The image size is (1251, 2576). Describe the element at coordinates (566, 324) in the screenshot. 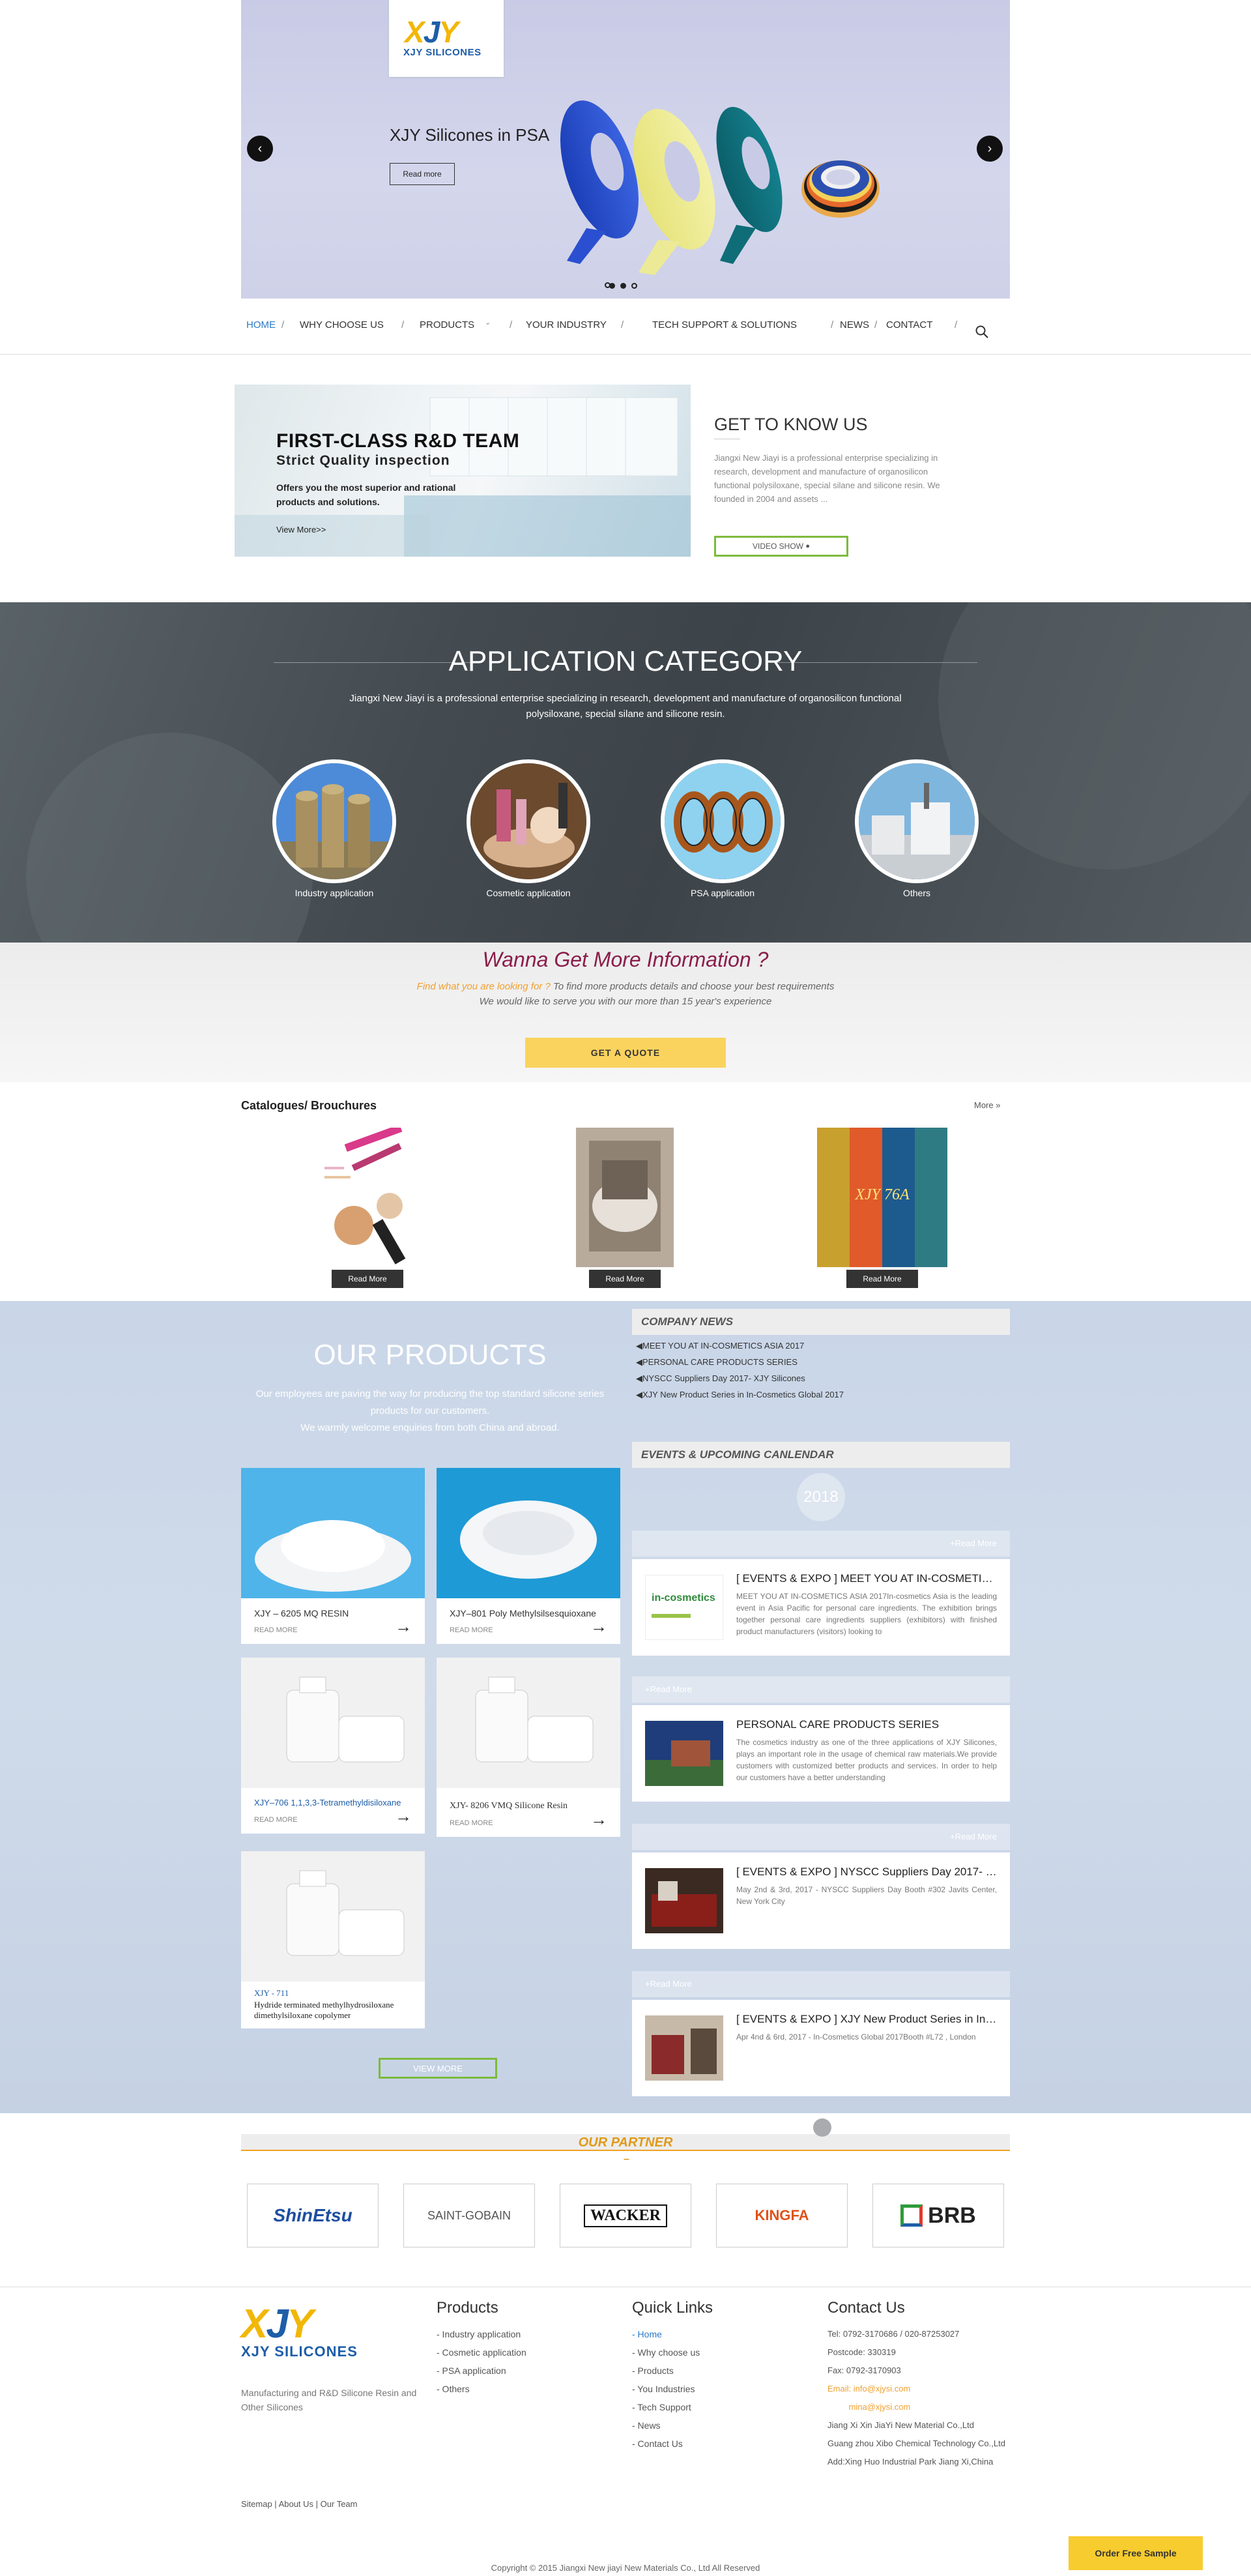

I see `nav-your-industry: YOUR INDUSTRY` at that location.